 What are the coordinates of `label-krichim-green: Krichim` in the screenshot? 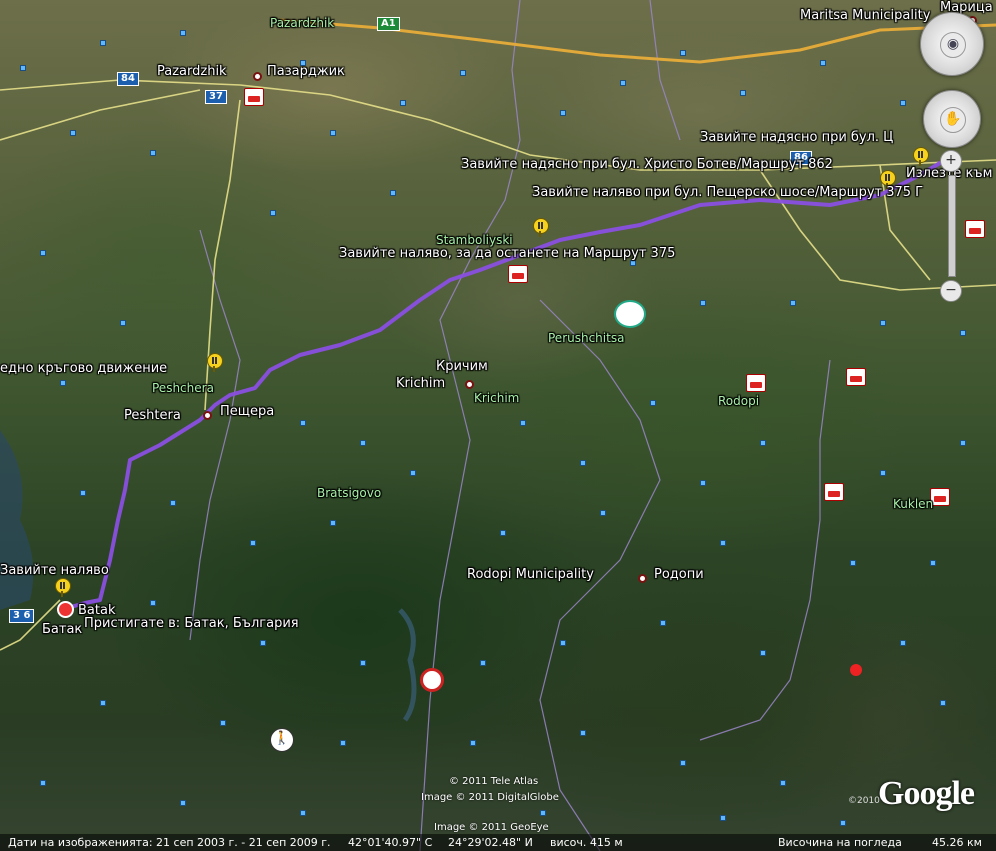 It's located at (497, 398).